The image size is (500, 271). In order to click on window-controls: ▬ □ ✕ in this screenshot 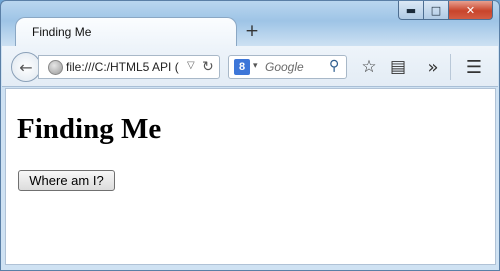, I will do `click(445, 11)`.